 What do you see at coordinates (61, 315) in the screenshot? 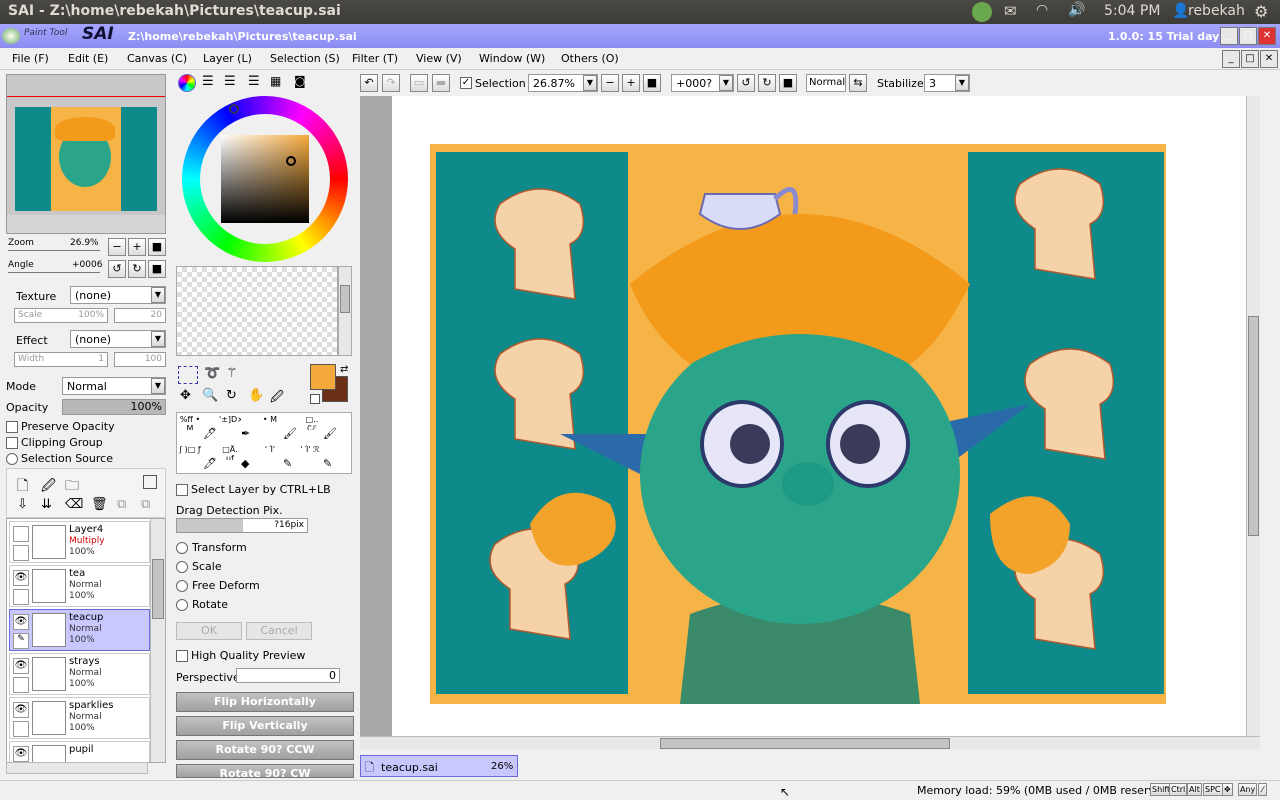
I see `scale-field: Scale 100%` at bounding box center [61, 315].